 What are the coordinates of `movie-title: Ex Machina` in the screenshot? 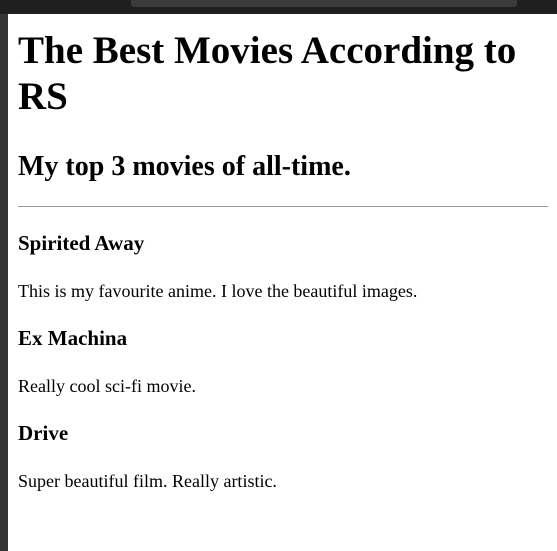 It's located at (73, 338).